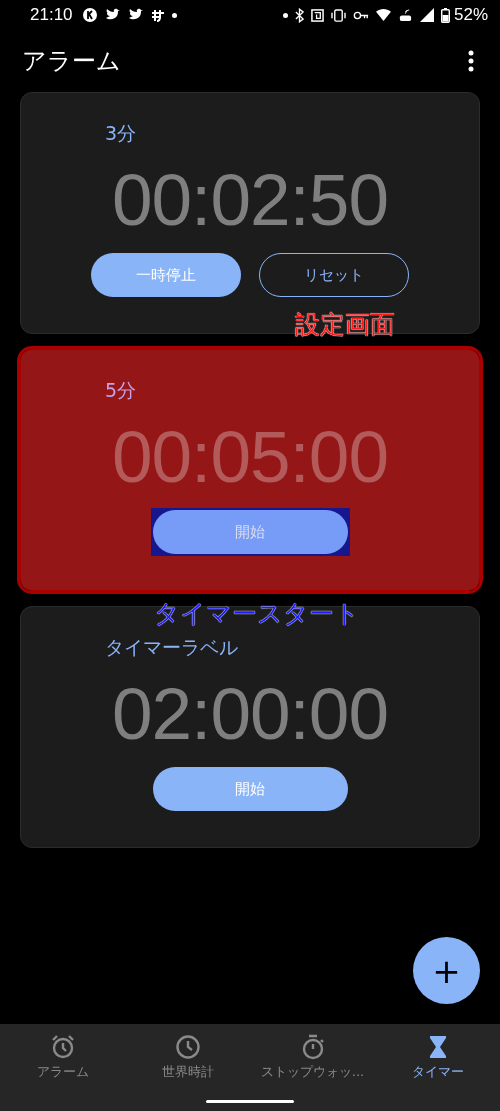  What do you see at coordinates (360, 15) in the screenshot?
I see `key-icon` at bounding box center [360, 15].